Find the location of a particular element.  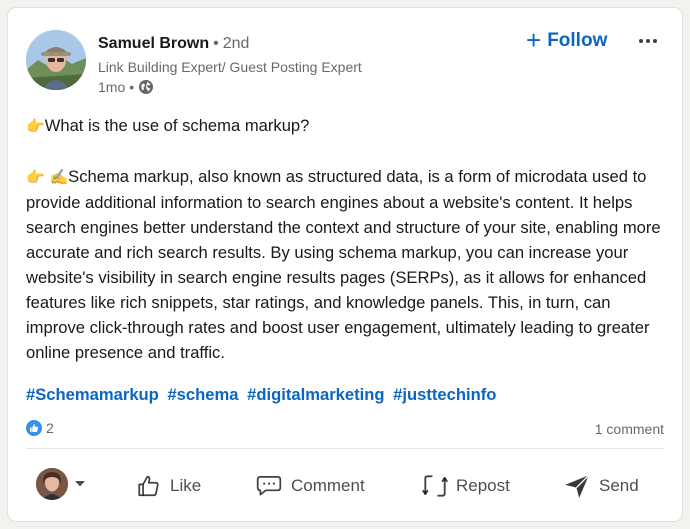

follow-button: + Follow is located at coordinates (566, 41).